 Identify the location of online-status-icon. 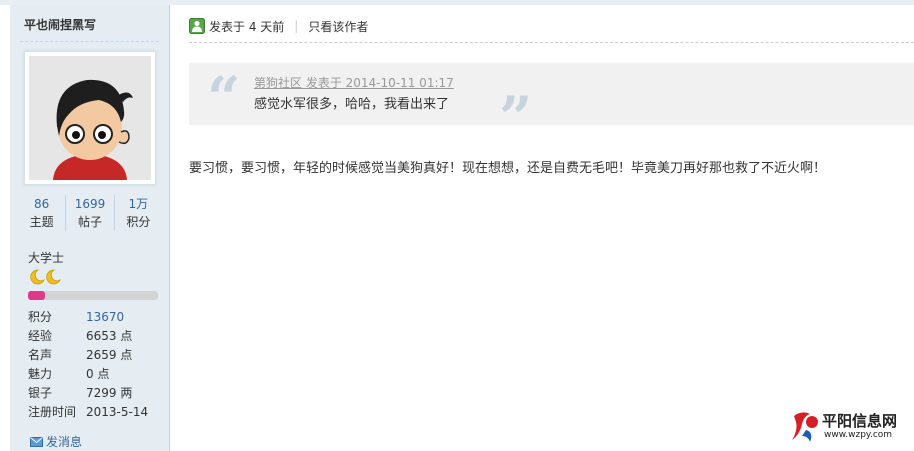
(197, 26).